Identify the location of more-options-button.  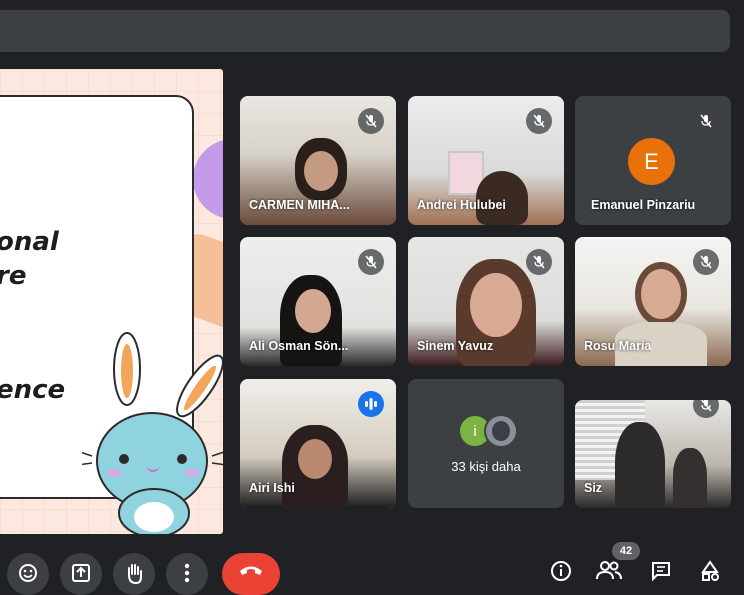
(187, 574).